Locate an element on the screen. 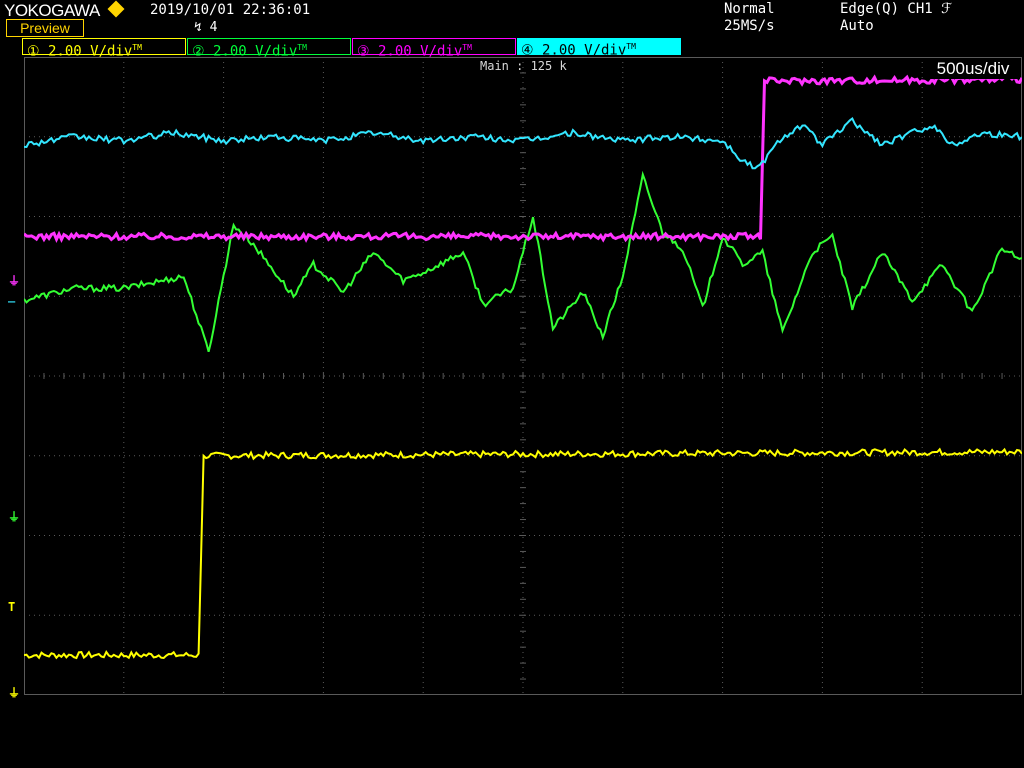 The width and height of the screenshot is (1024, 768). channel-2-bar: ② 2.00 V/divTM is located at coordinates (269, 49).